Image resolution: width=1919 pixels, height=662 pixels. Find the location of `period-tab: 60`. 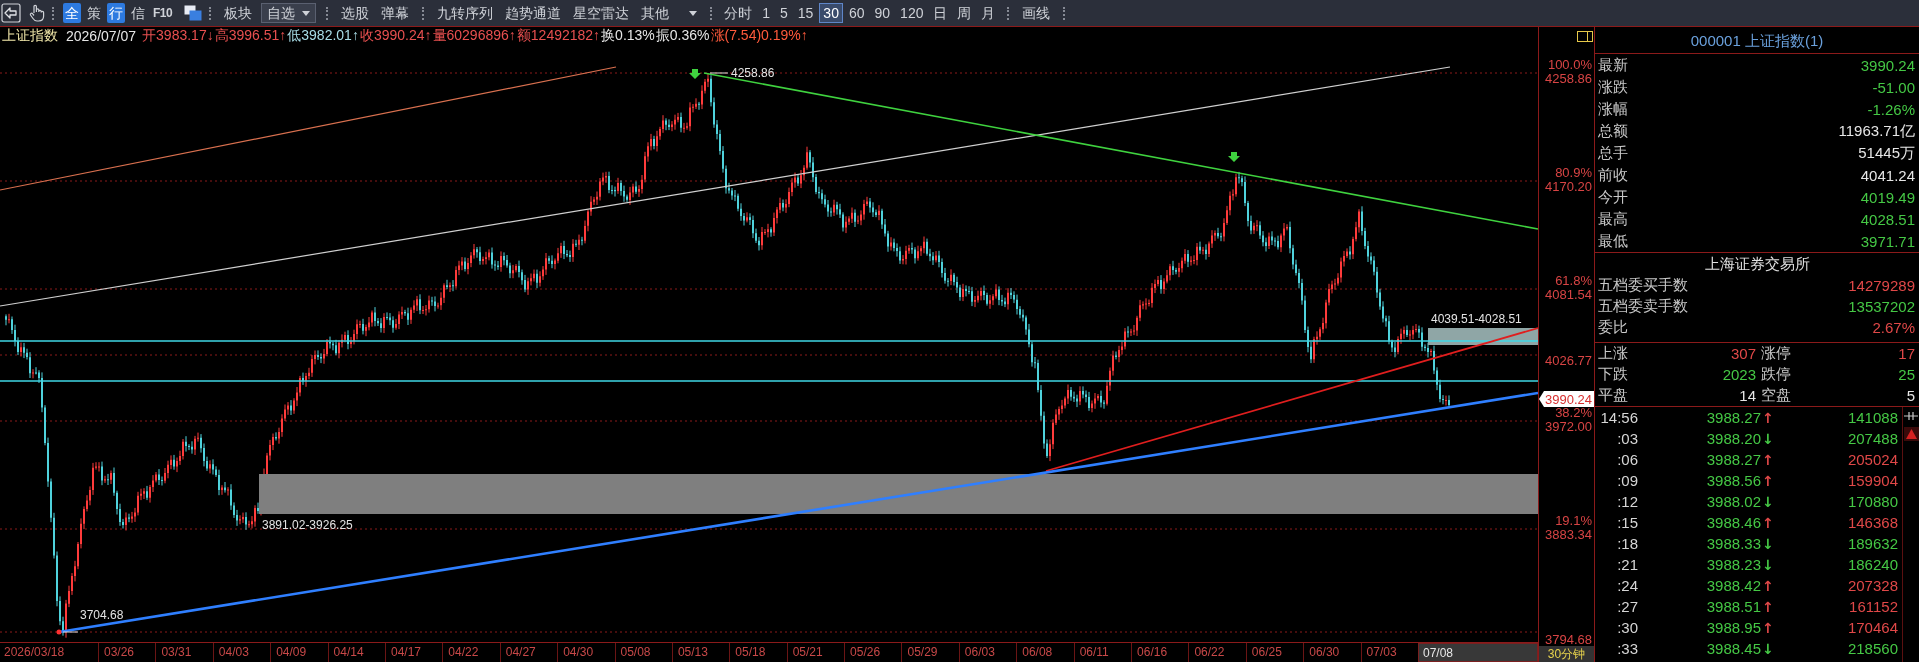

period-tab: 60 is located at coordinates (856, 13).